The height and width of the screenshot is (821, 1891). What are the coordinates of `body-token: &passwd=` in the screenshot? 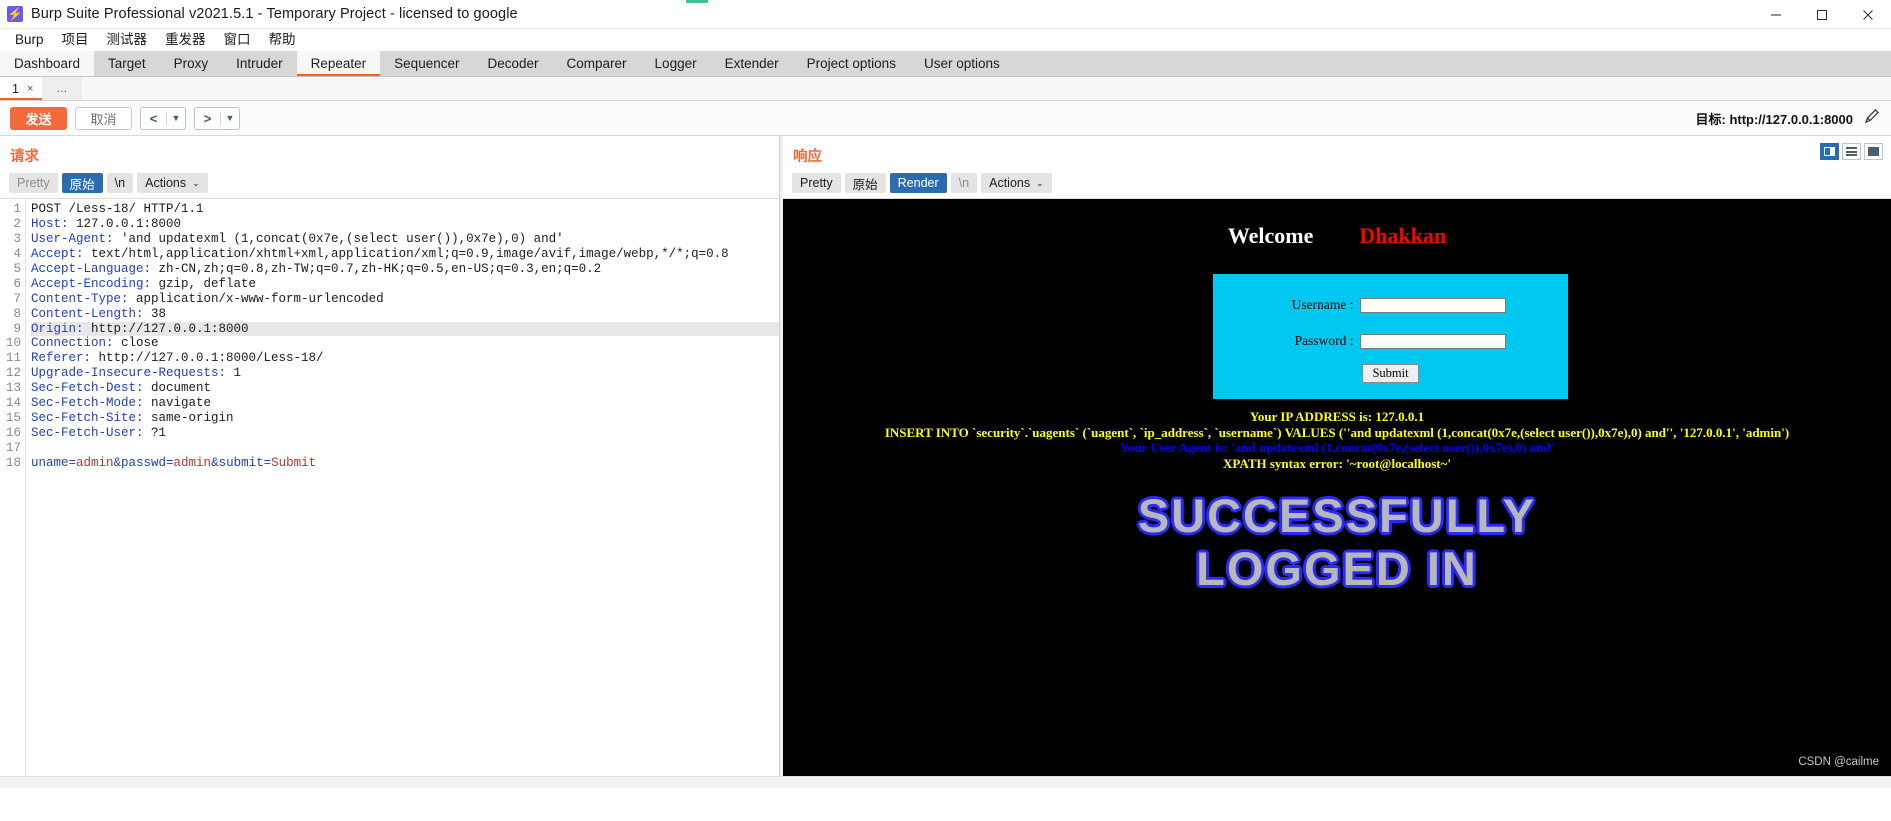 It's located at (143, 462).